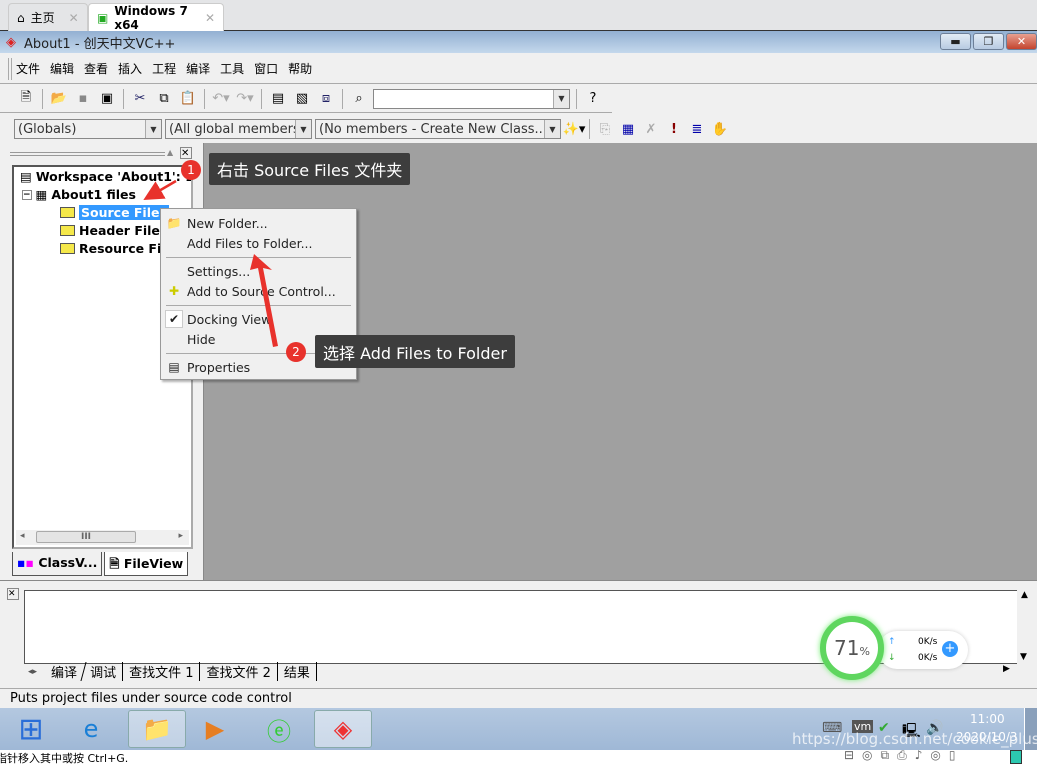 The image size is (1037, 764). I want to click on menu-item-docking-view: Docking View, so click(229, 319).